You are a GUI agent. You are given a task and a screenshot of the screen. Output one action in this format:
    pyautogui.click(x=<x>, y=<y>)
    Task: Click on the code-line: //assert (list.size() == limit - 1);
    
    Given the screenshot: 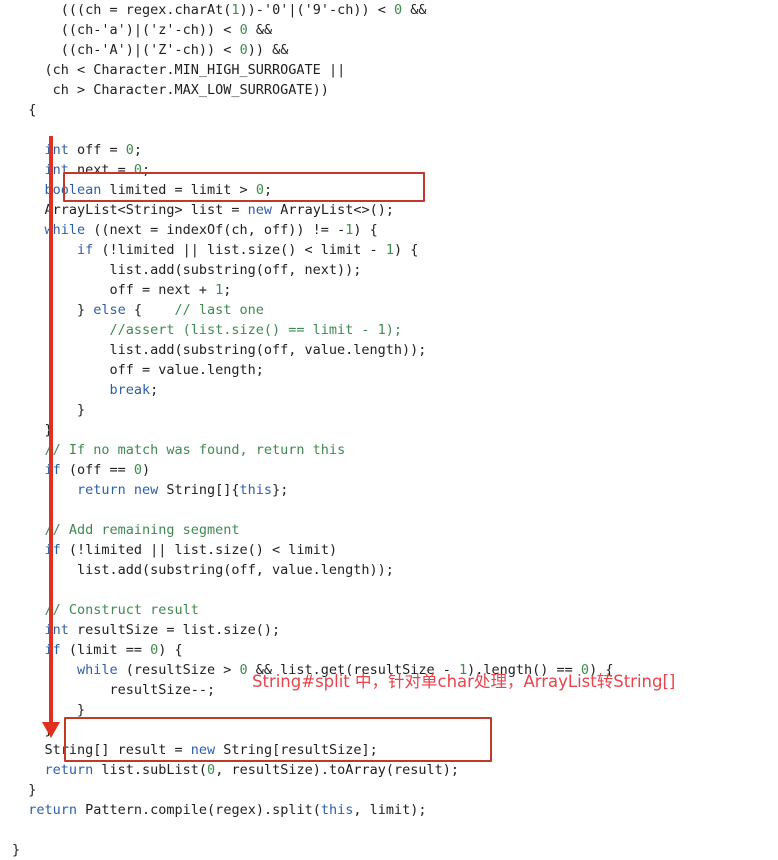 What is the action you would take?
    pyautogui.click(x=389, y=330)
    